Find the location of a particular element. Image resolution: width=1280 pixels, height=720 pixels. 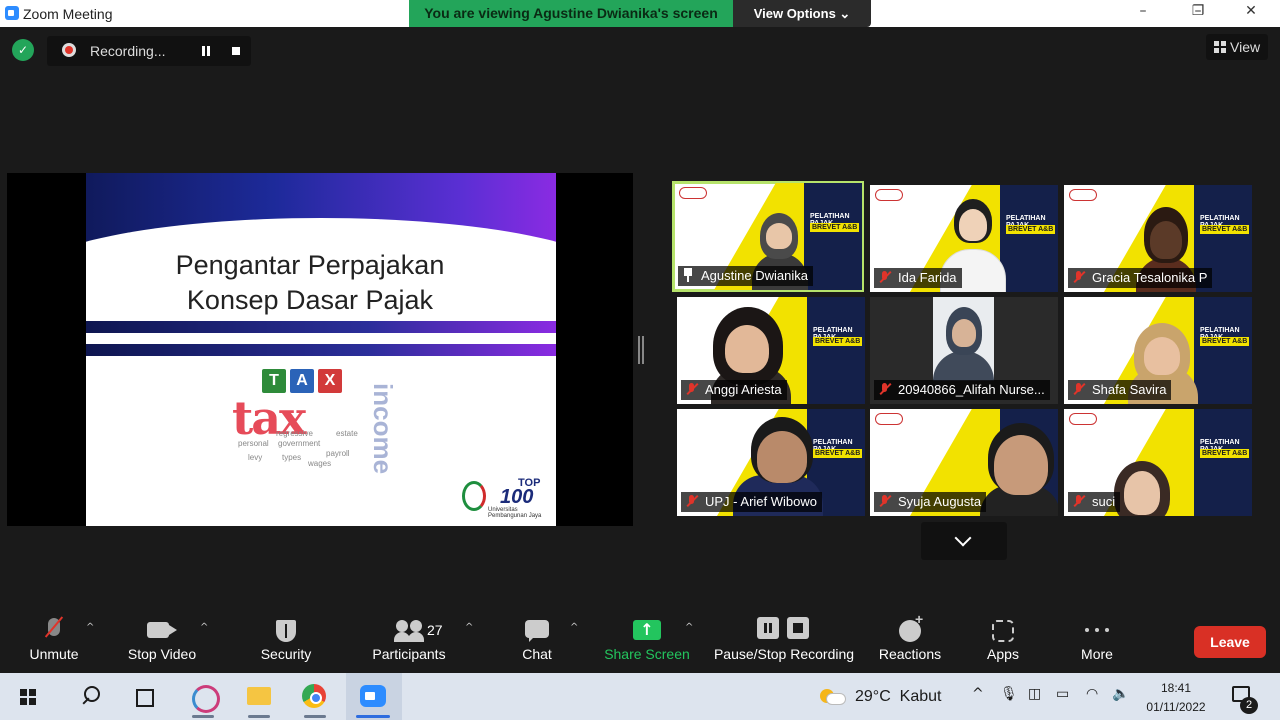

participant-name: Anggi Ariesta is located at coordinates (743, 389).